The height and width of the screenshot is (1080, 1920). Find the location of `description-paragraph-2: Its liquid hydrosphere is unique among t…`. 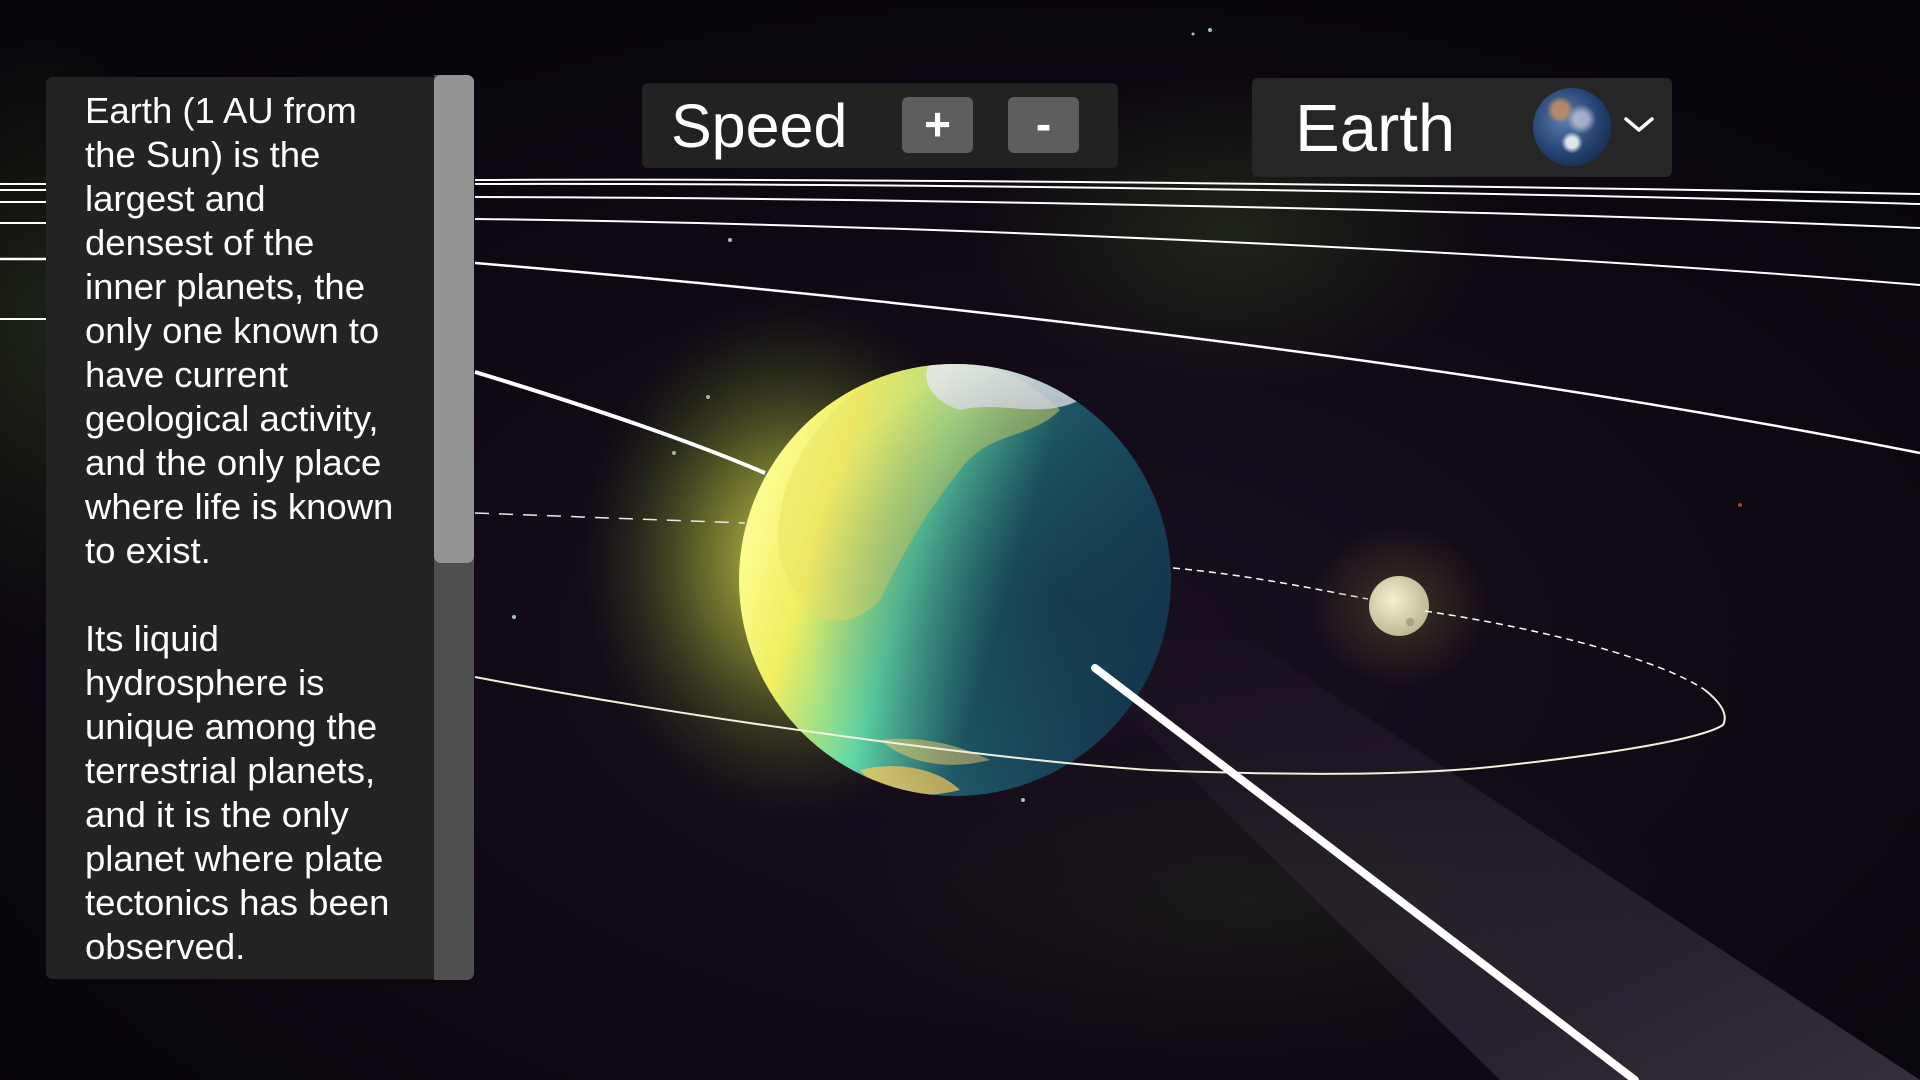

description-paragraph-2: Its liquid hydrosphere is unique among t… is located at coordinates (237, 792).